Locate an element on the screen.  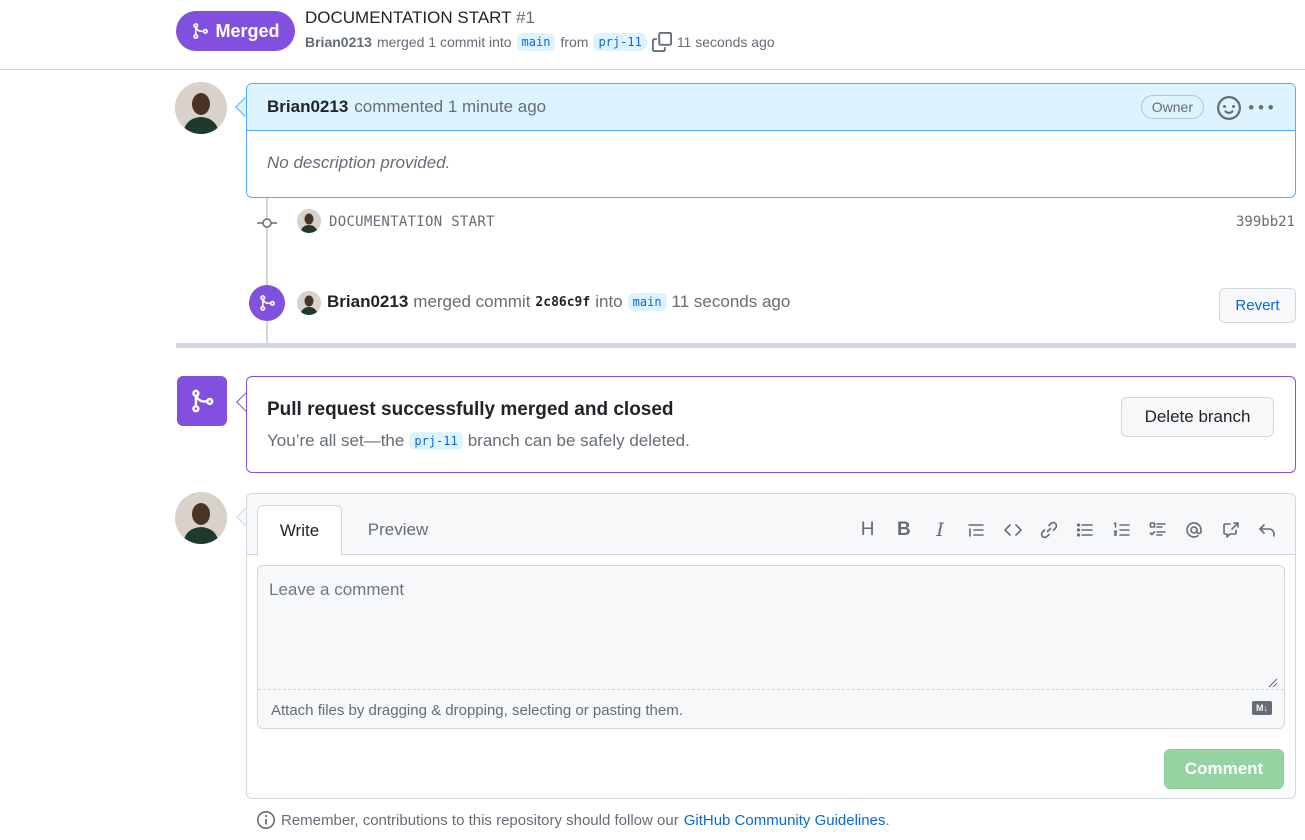
kebab-horizontal-icon is located at coordinates (1261, 108).